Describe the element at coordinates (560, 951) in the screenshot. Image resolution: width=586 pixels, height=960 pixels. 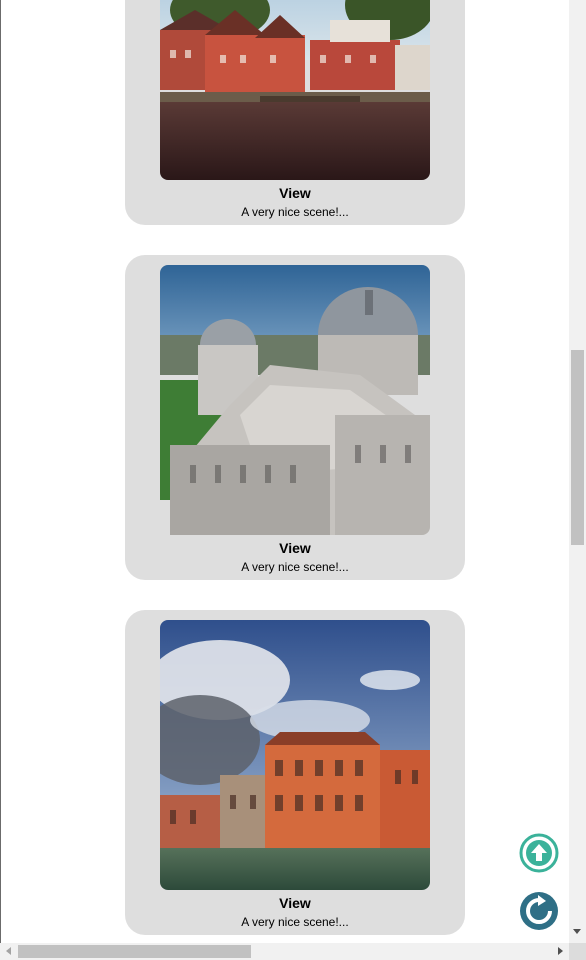
I see `scroll-right-arrow-icon` at that location.